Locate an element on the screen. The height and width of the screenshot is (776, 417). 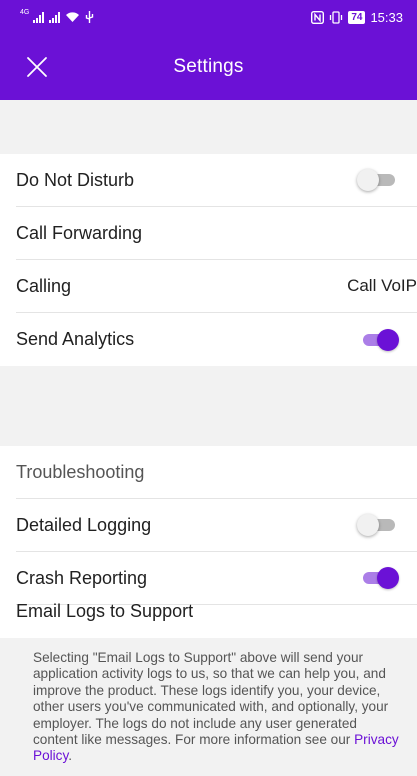
status-bar-left: 4G is located at coordinates (57, 16).